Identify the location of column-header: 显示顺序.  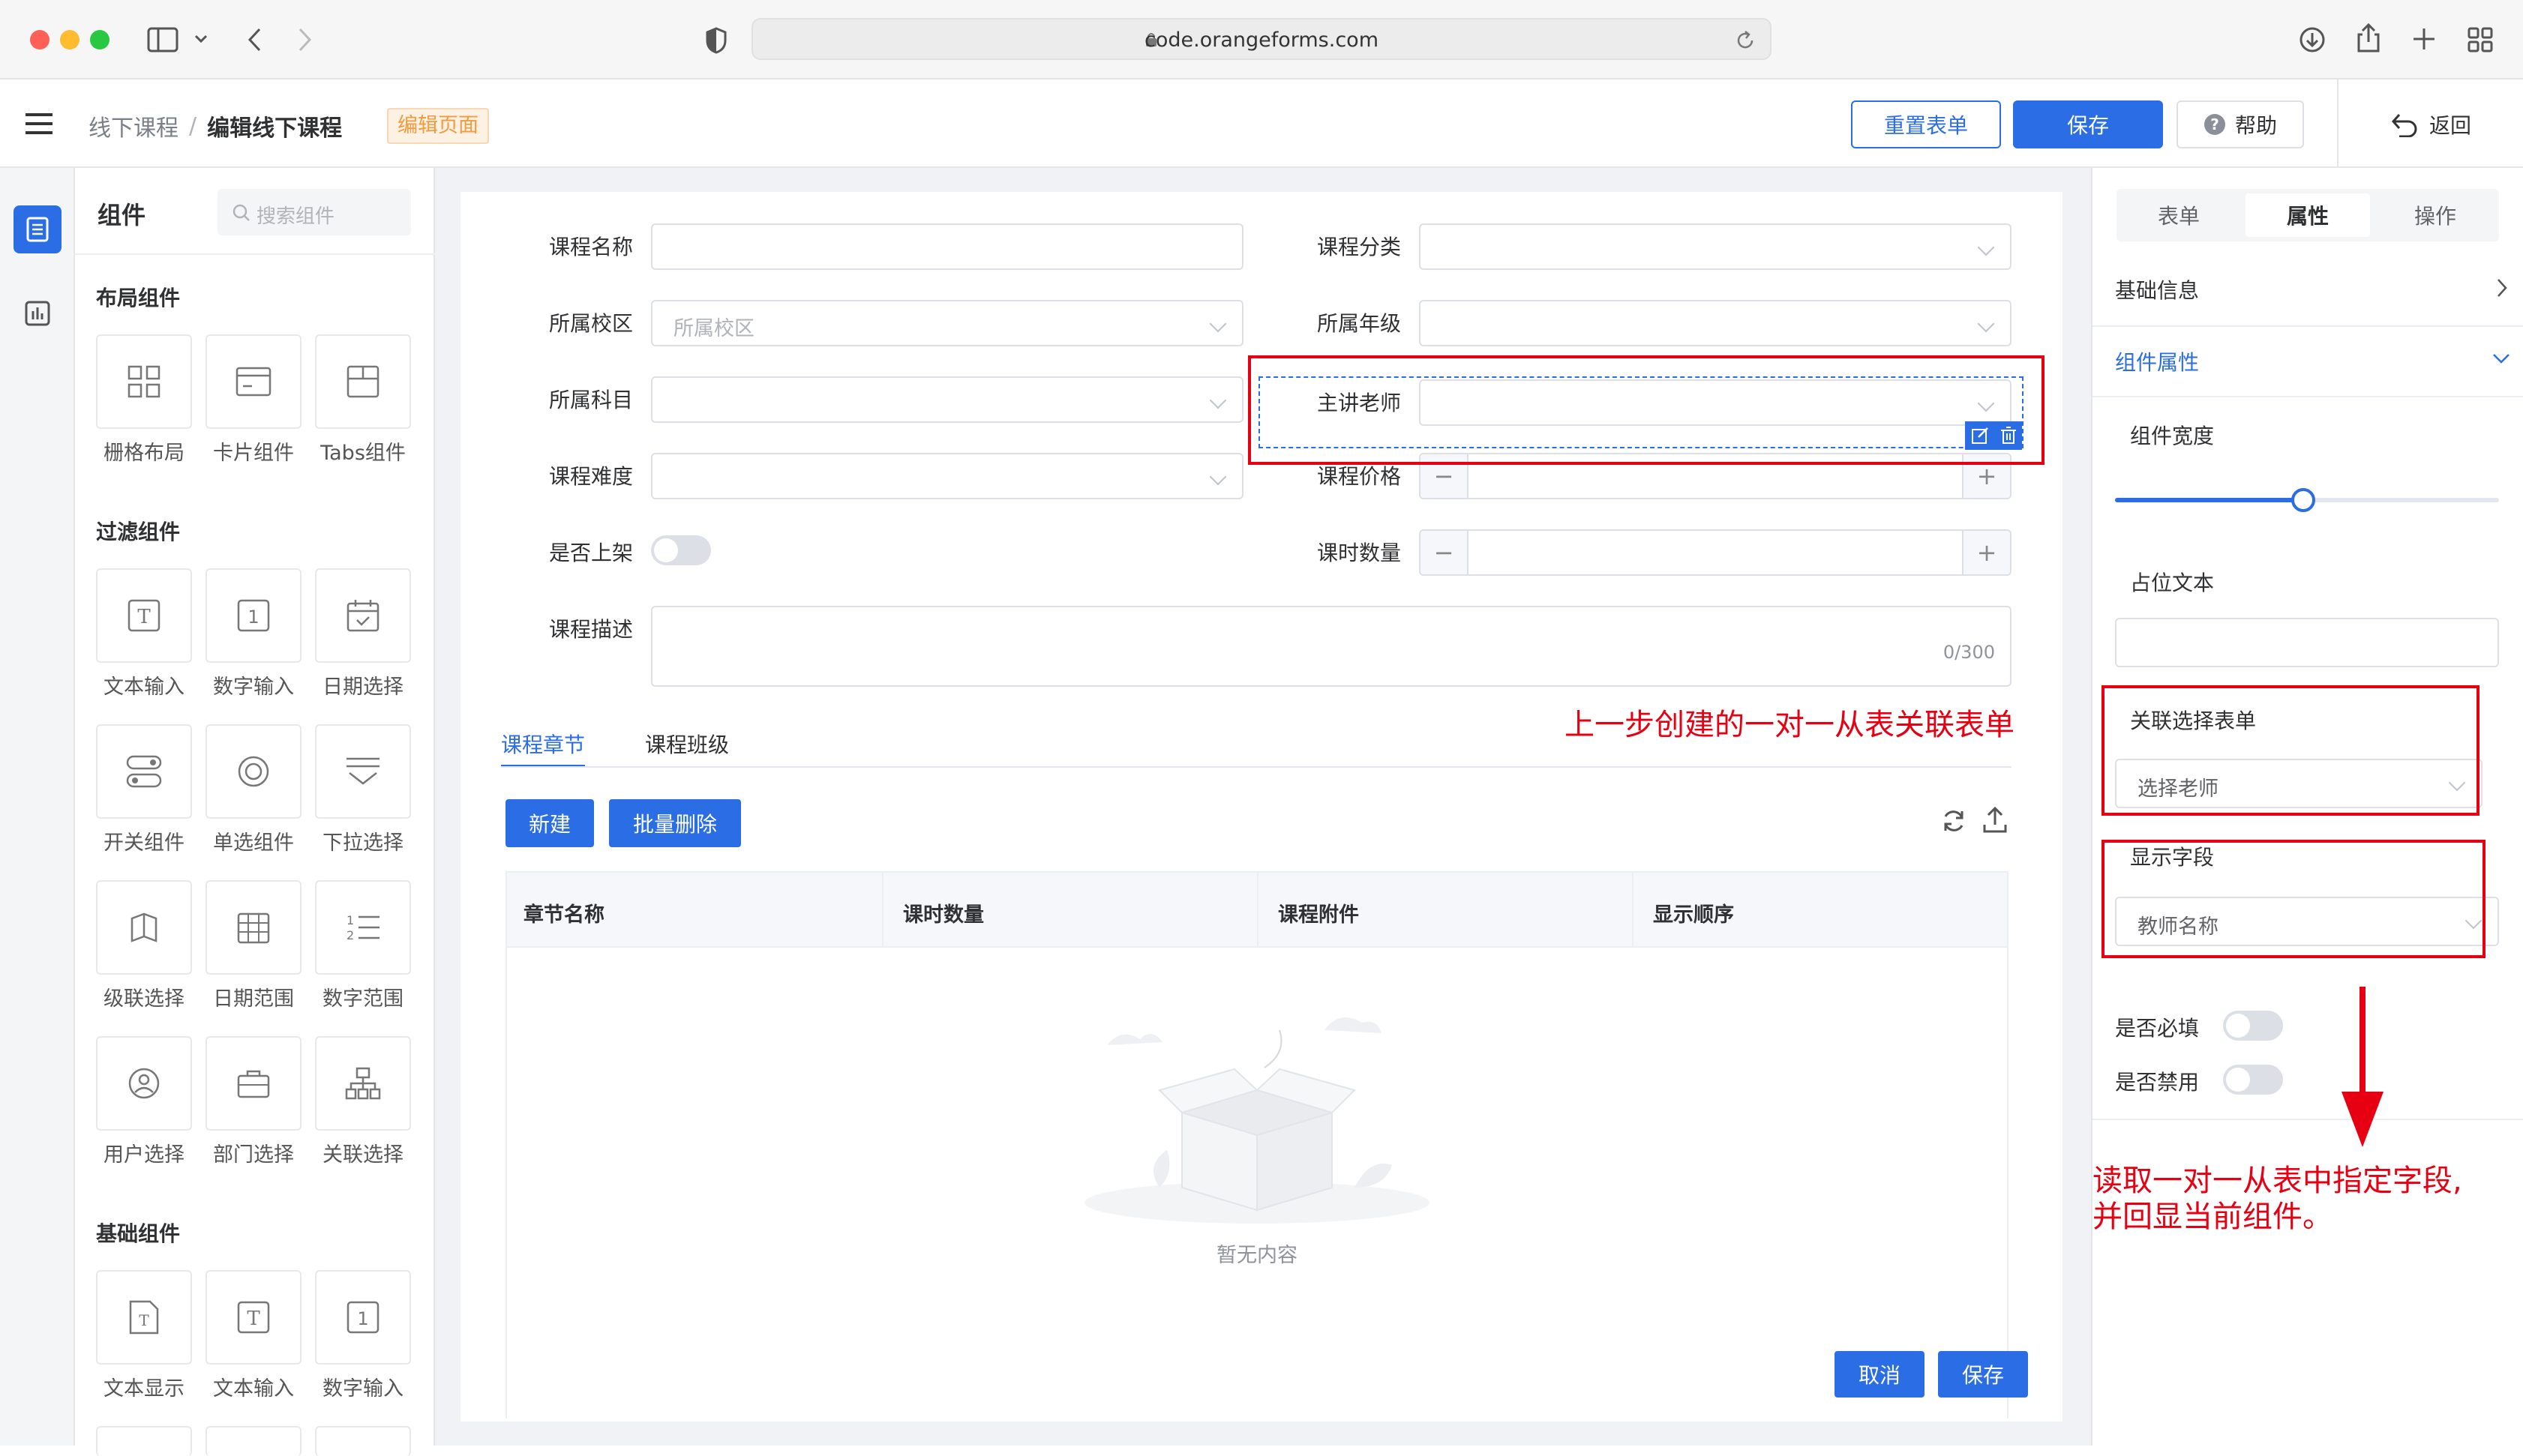
(1693, 912).